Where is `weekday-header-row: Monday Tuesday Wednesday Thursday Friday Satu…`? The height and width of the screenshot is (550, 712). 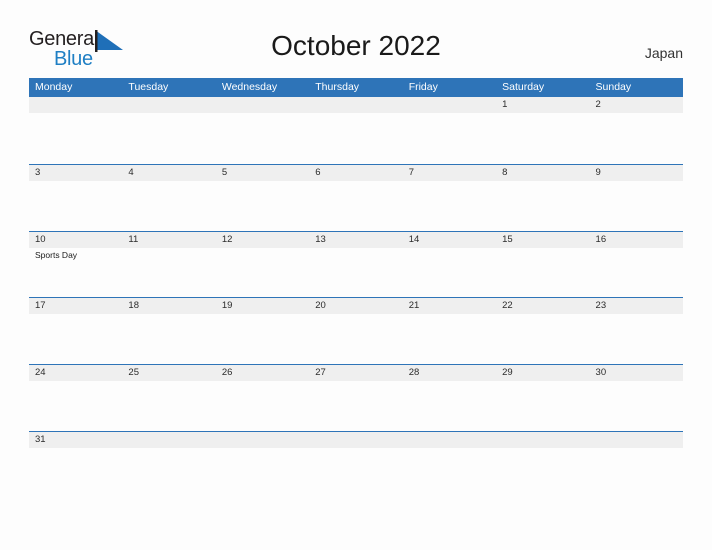 weekday-header-row: Monday Tuesday Wednesday Thursday Friday Satu… is located at coordinates (356, 87).